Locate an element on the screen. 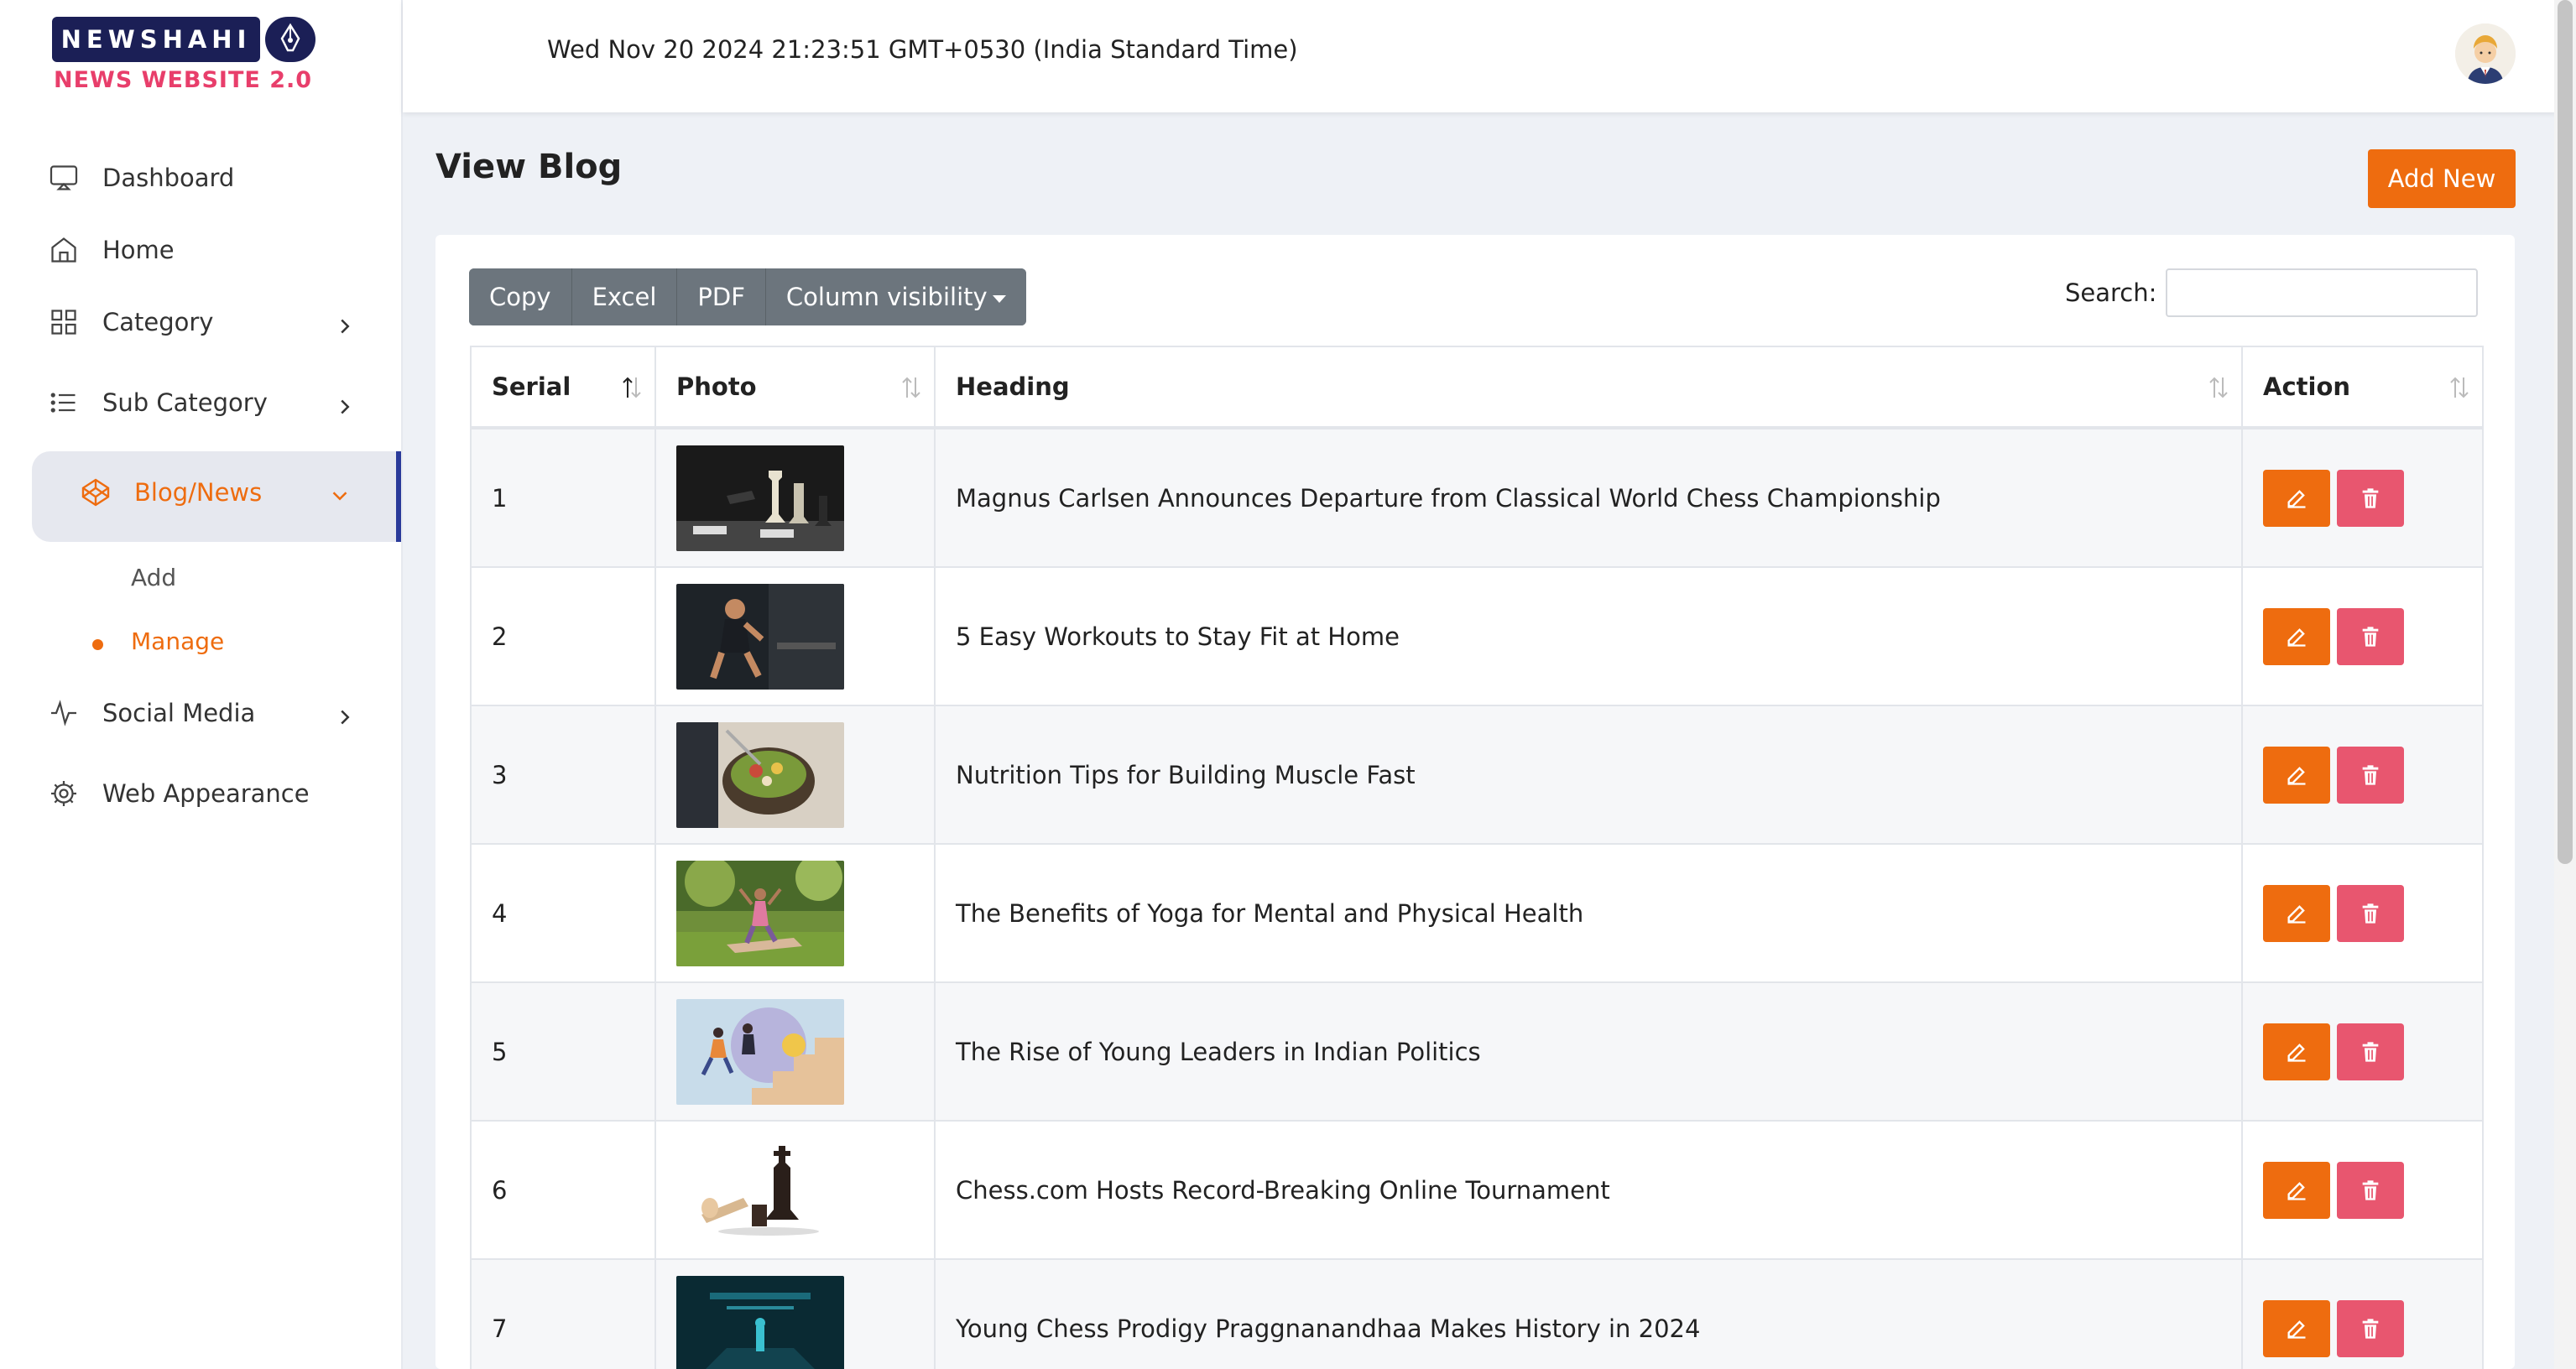 This screenshot has height=1369, width=2576. sidebar-item-home: Home is located at coordinates (111, 249).